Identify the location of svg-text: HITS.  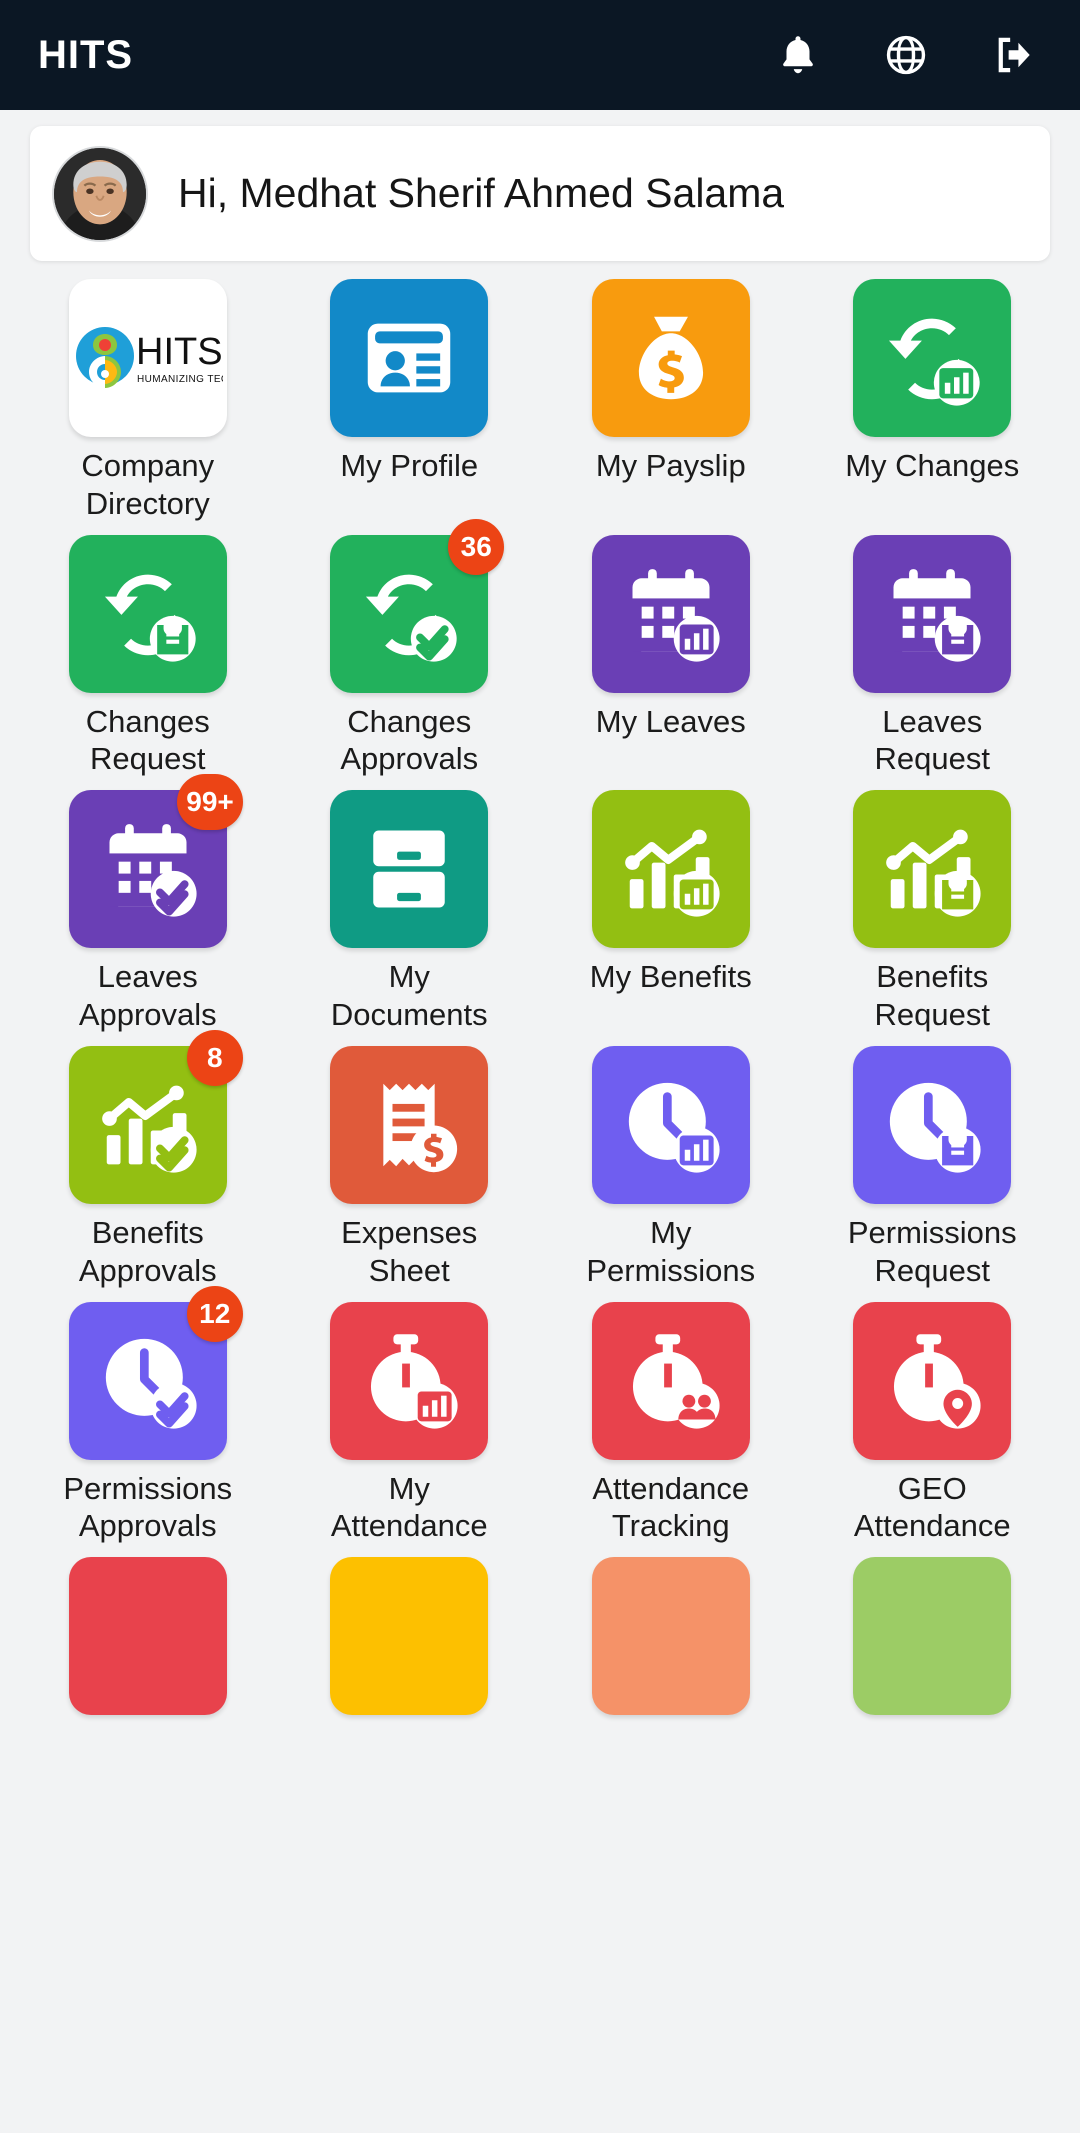
(179, 352).